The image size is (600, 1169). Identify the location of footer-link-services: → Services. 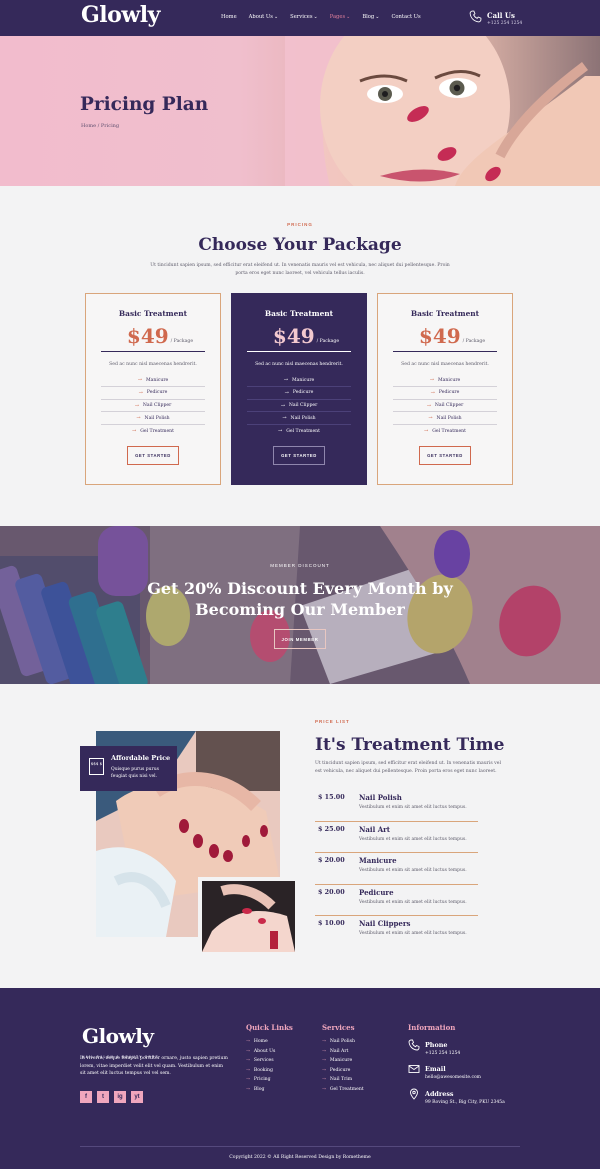
(260, 1060).